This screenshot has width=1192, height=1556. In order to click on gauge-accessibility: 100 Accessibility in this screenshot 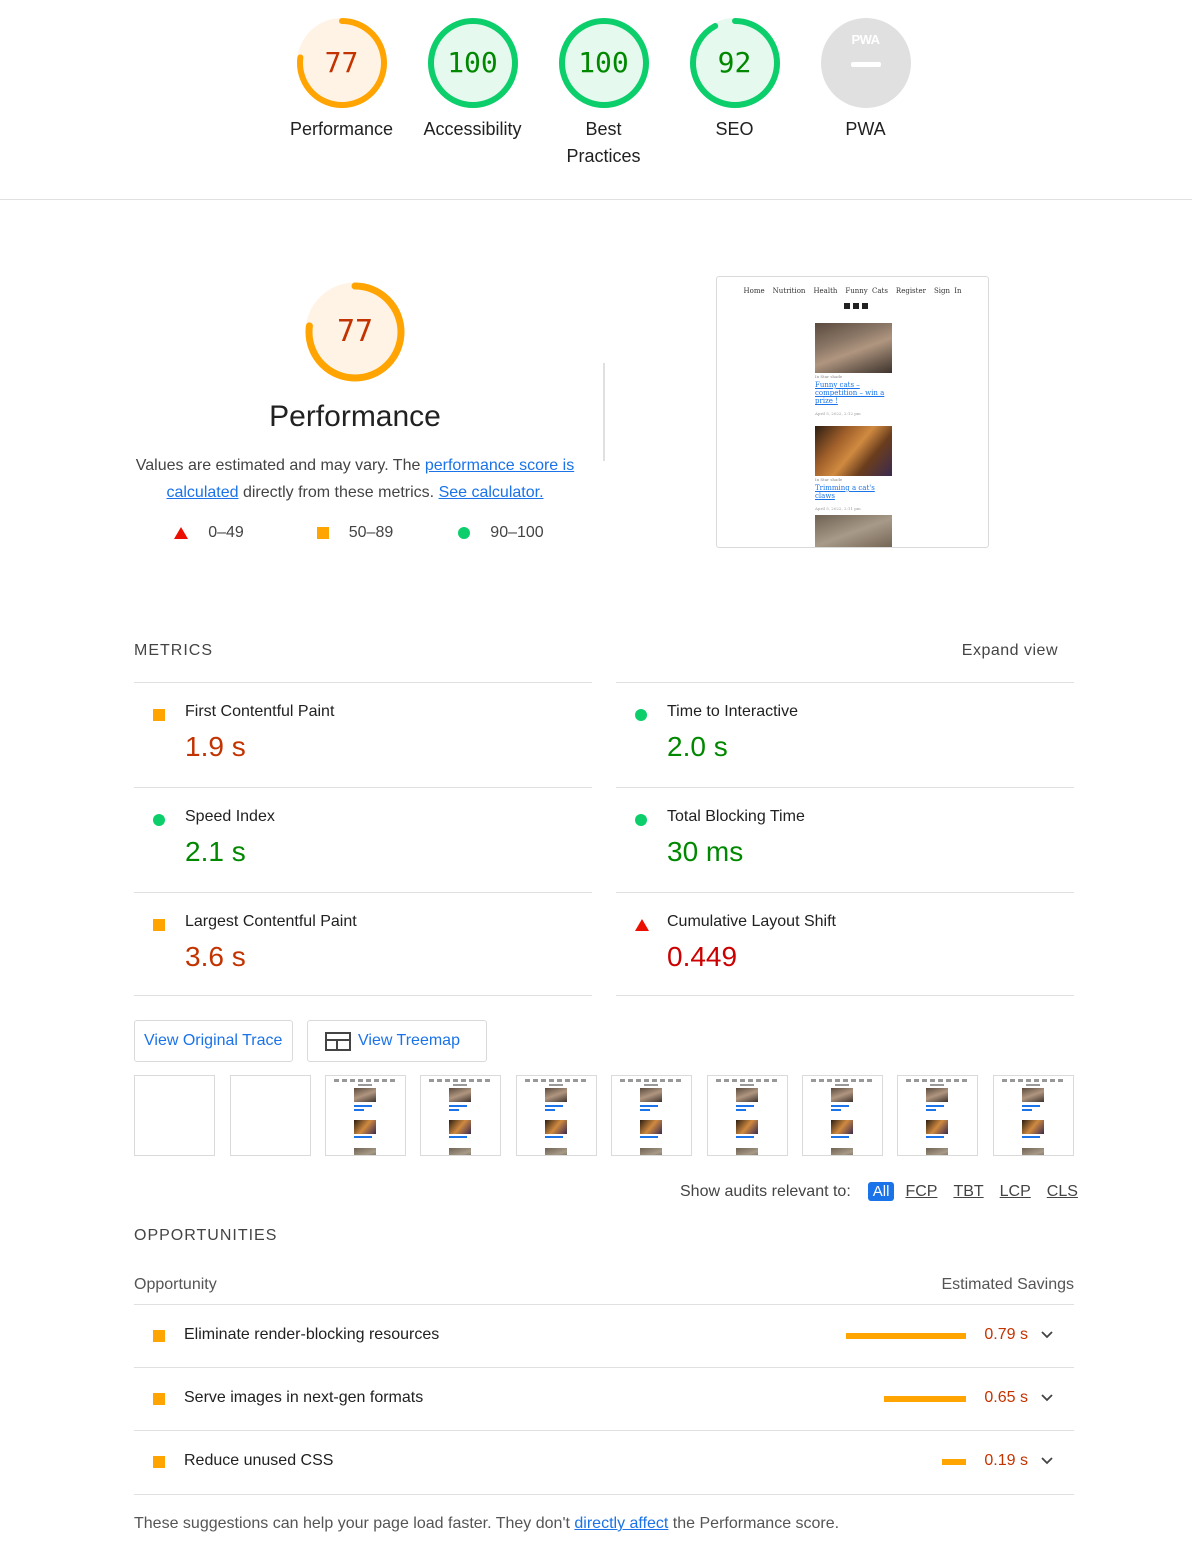, I will do `click(472, 79)`.